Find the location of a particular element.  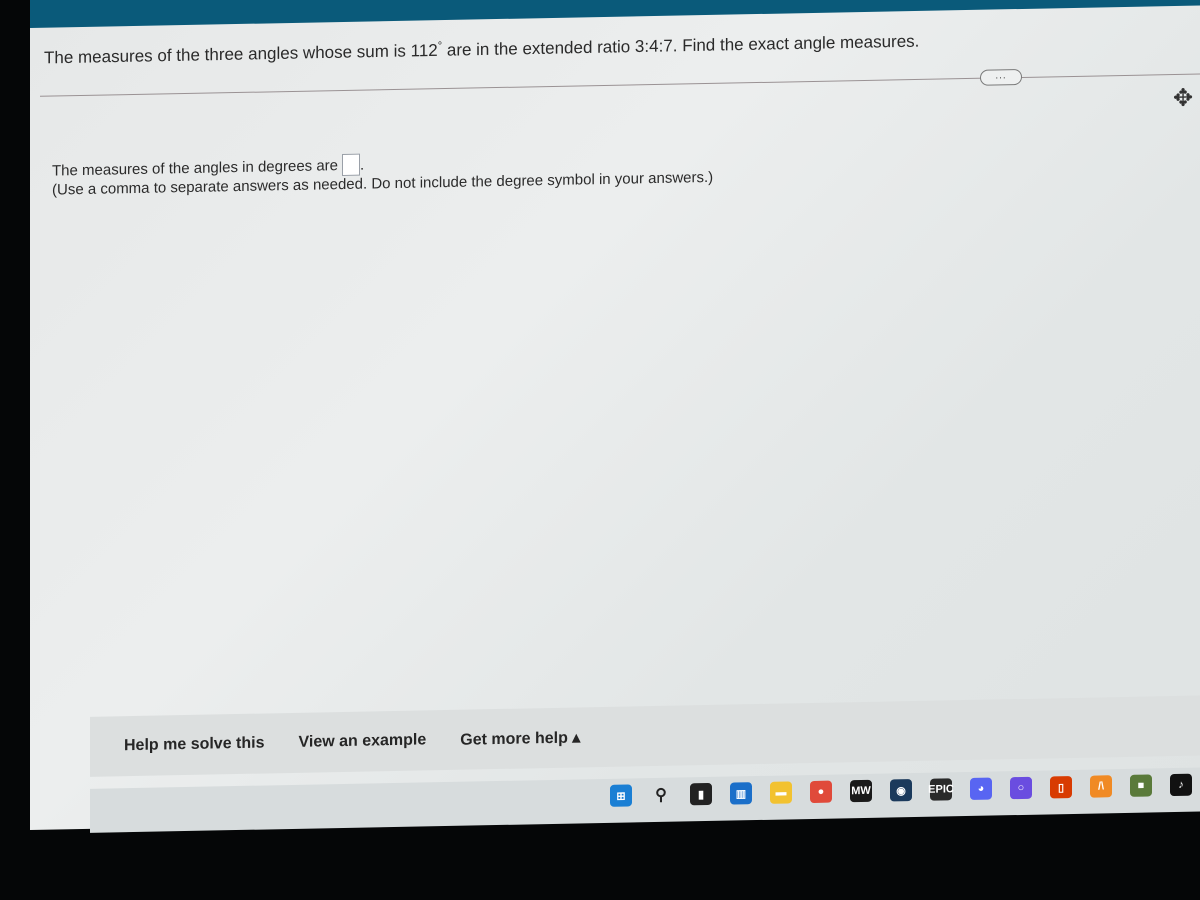

discord-icon: ◕ is located at coordinates (981, 788).